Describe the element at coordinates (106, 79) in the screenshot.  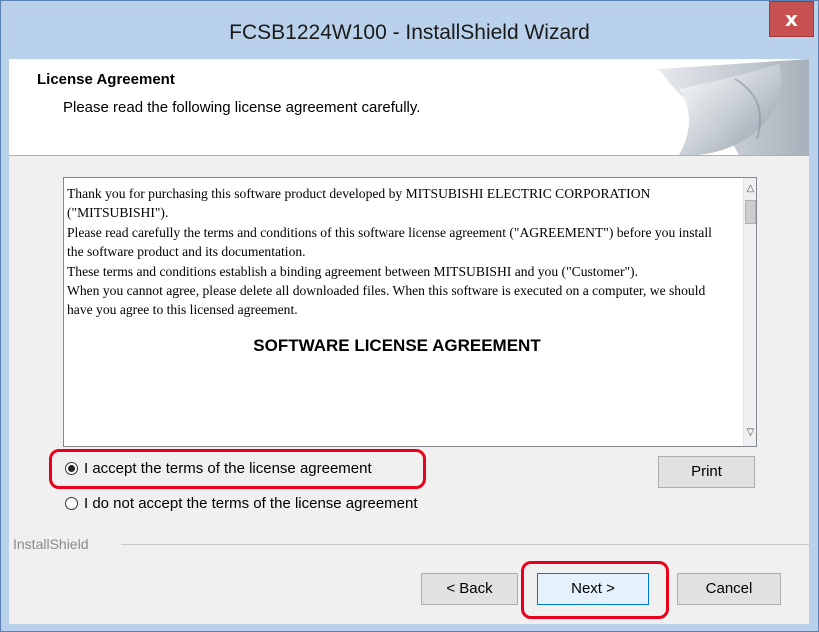
I see `page-title: License Agreement` at that location.